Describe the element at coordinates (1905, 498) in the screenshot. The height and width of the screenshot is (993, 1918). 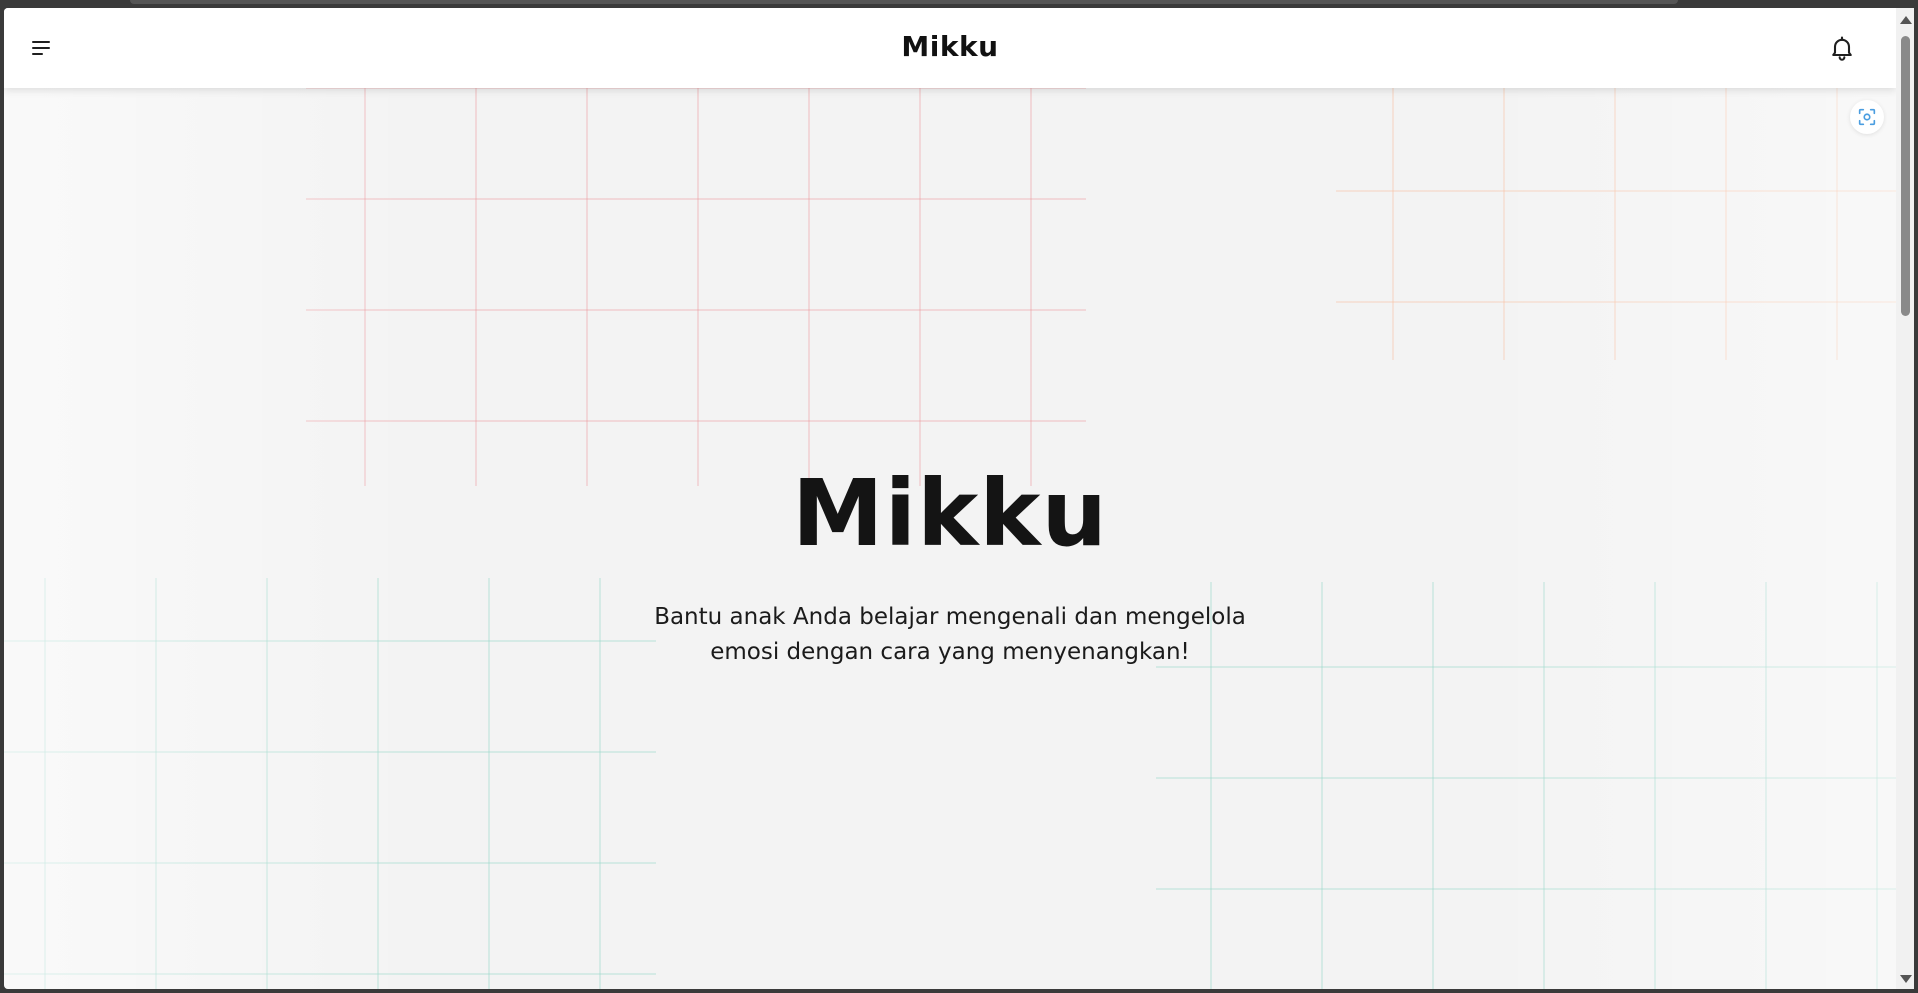
I see `vertical-scrollbar` at that location.